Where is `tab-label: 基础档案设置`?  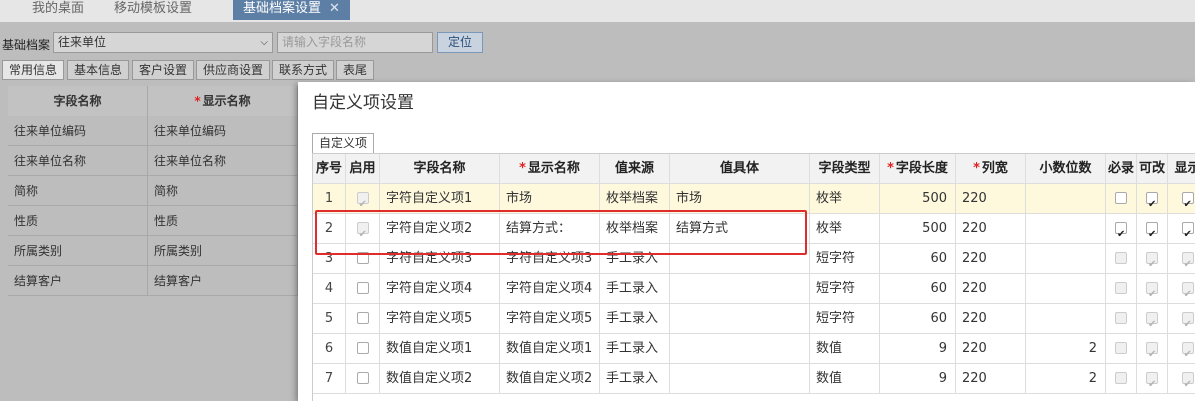
tab-label: 基础档案设置 is located at coordinates (282, 8).